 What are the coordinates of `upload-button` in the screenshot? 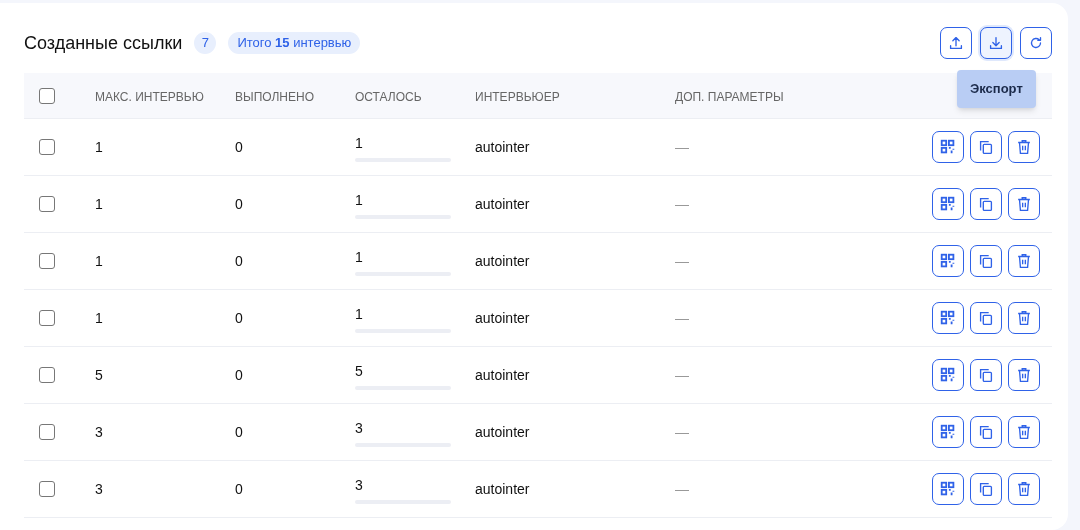 It's located at (956, 43).